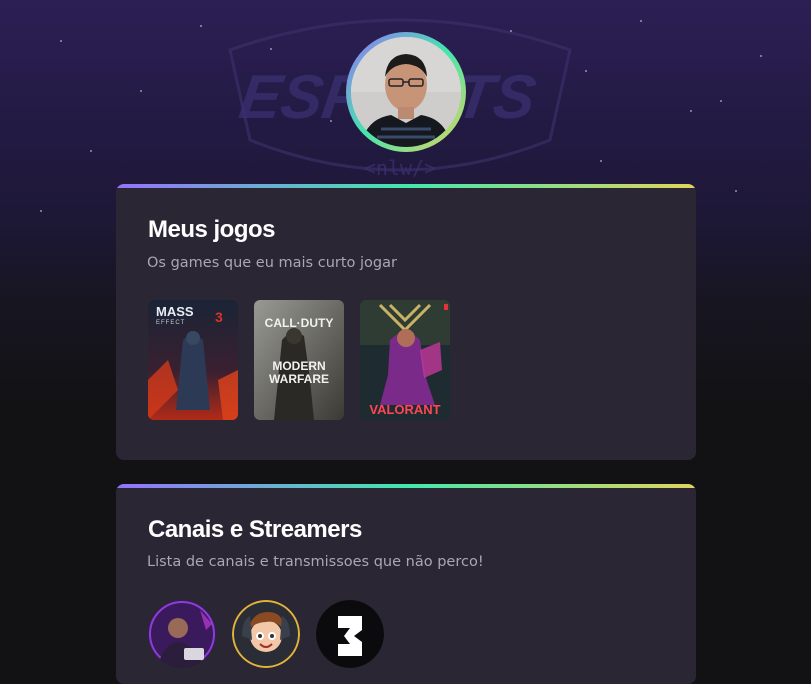 Image resolution: width=811 pixels, height=684 pixels. Describe the element at coordinates (175, 311) in the screenshot. I see `mass-effect-logo: MASS` at that location.